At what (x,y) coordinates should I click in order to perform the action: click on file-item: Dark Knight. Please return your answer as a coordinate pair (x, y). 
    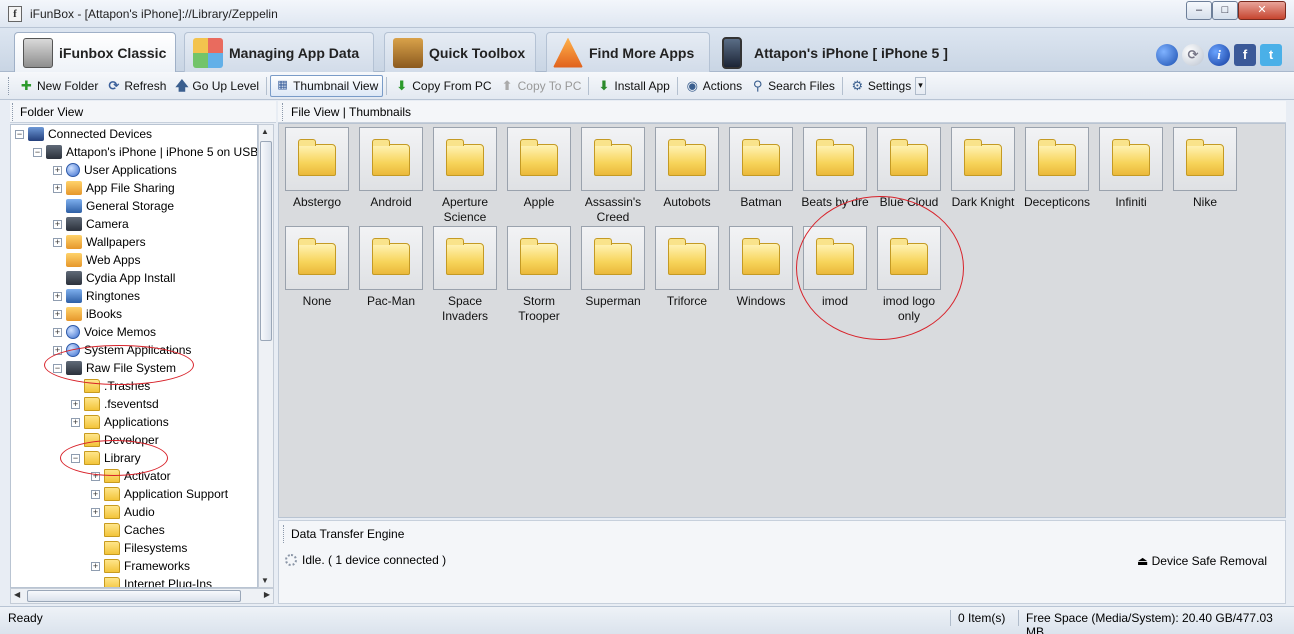
    Looking at the image, I should click on (983, 168).